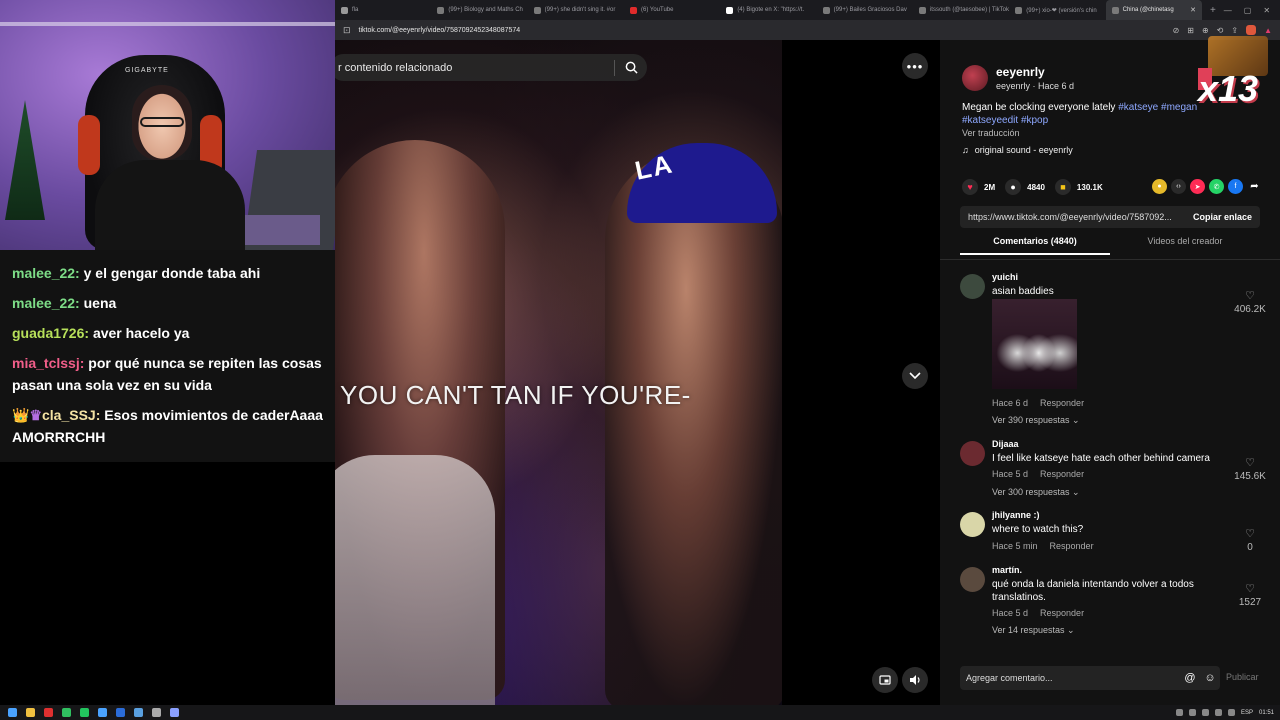 This screenshot has height=720, width=1280. What do you see at coordinates (1179, 107) in the screenshot?
I see `hashtag: #megan` at bounding box center [1179, 107].